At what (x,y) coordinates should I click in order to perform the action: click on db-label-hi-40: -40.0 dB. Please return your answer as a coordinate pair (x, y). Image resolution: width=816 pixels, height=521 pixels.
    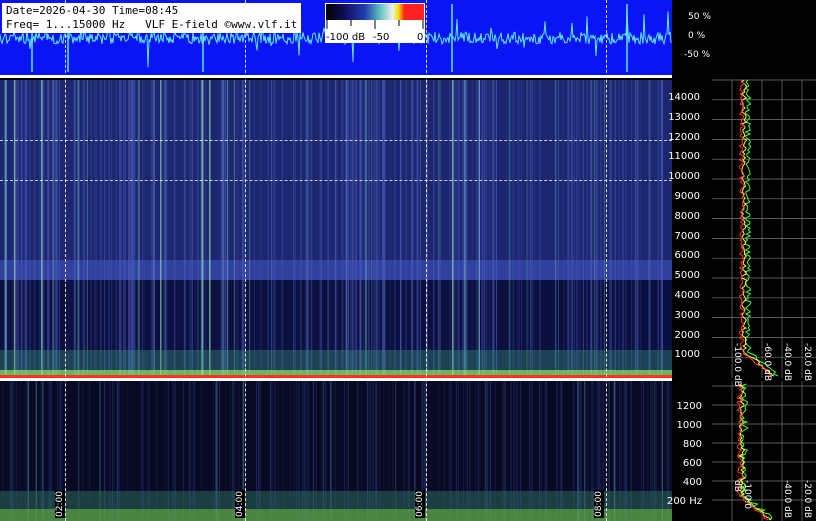
    Looking at the image, I should click on (787, 362).